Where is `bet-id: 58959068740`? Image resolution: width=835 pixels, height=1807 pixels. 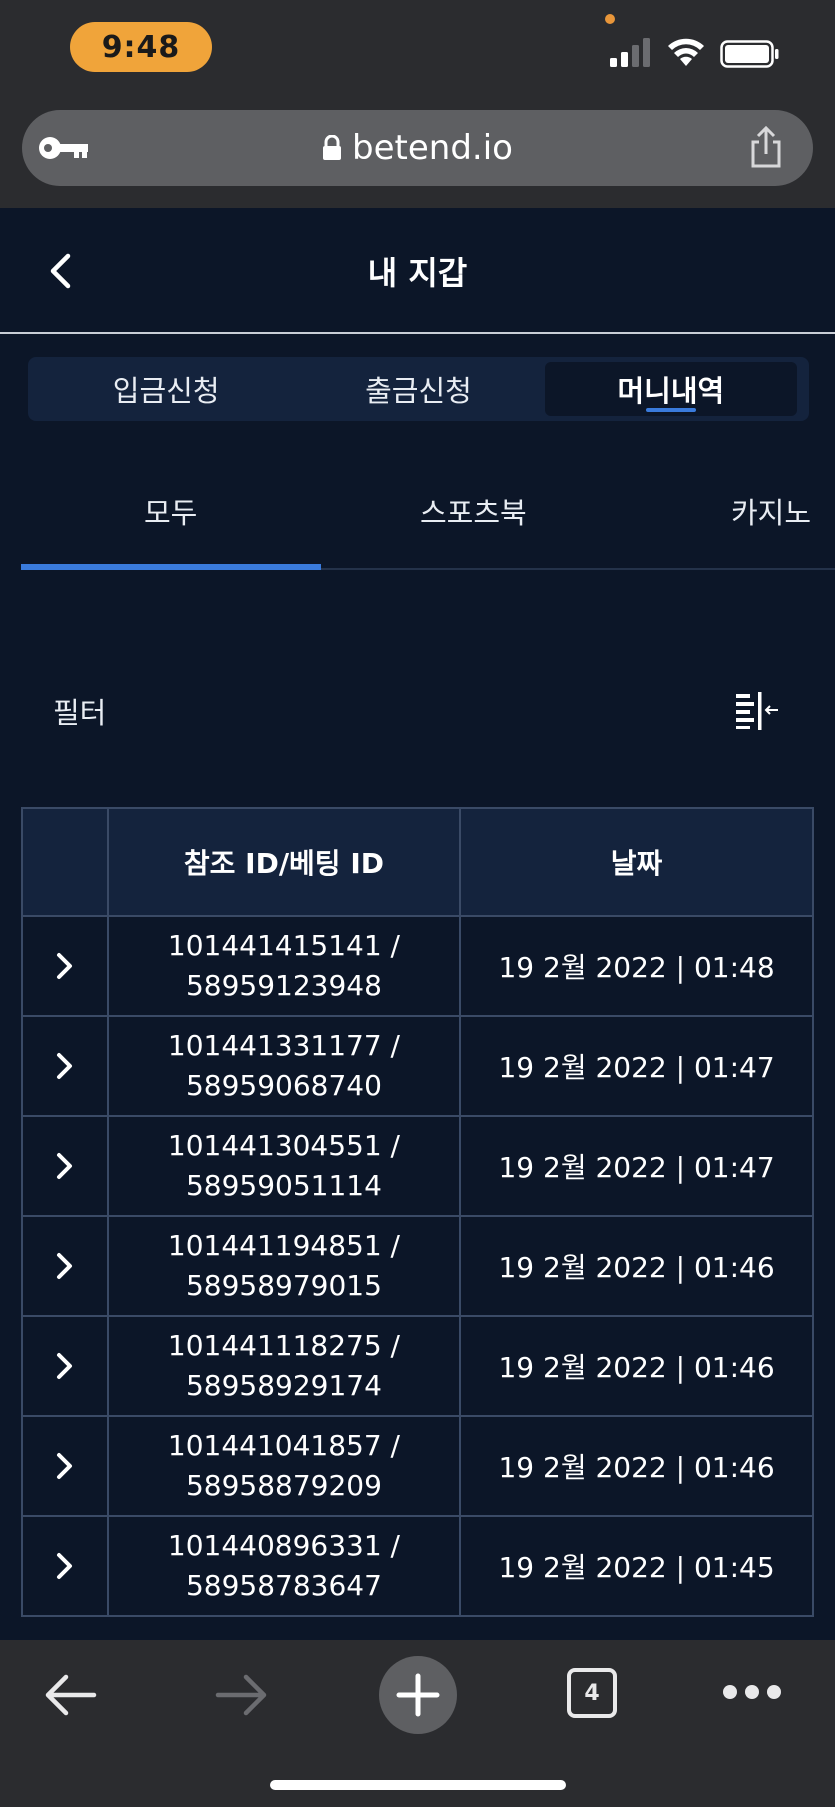 bet-id: 58959068740 is located at coordinates (283, 1085).